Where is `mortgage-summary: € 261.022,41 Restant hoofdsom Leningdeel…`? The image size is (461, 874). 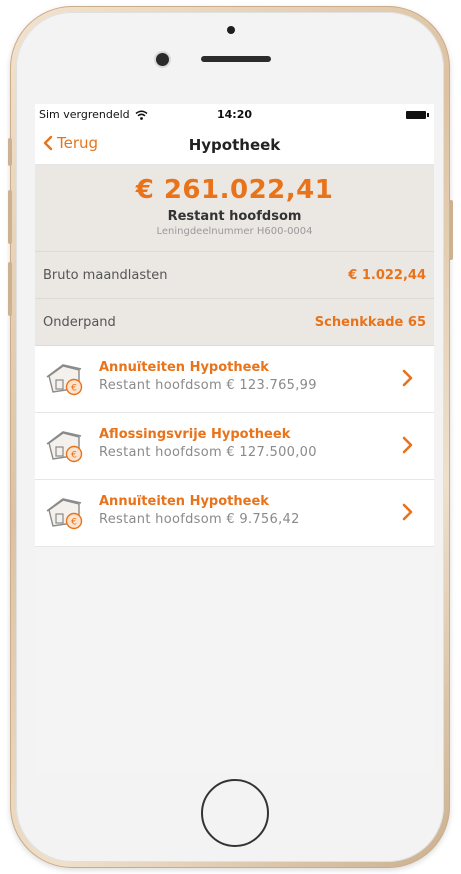 mortgage-summary: € 261.022,41 Restant hoofdsom Leningdeel… is located at coordinates (234, 208).